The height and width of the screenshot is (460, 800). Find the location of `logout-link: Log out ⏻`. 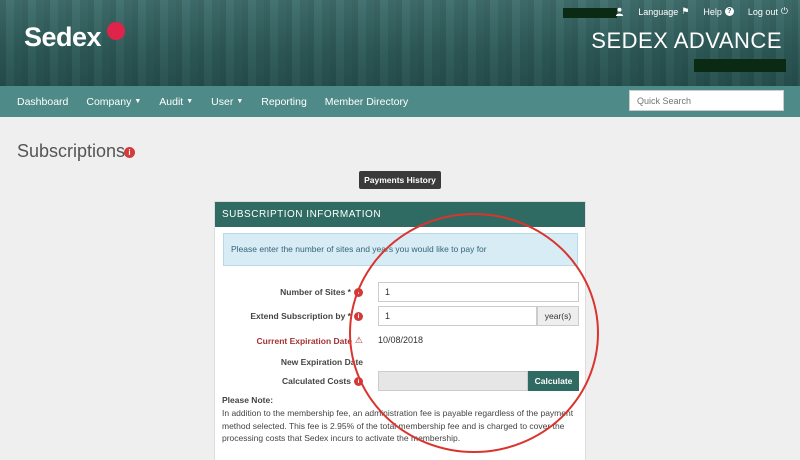

logout-link: Log out ⏻ is located at coordinates (768, 11).